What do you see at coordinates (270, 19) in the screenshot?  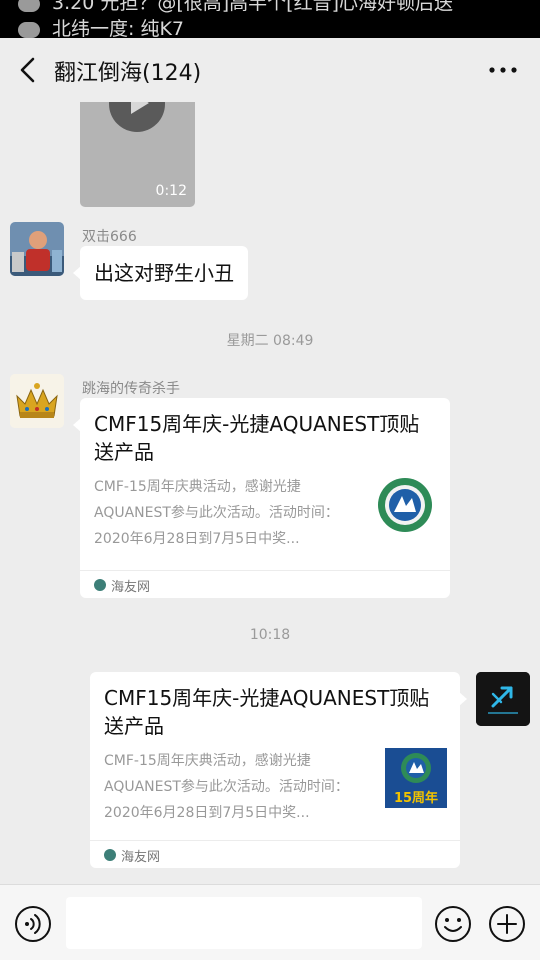 I see `status-bar: 3.20 元担？@[很高]高半个[红音]心海好顿后送 北纬一度: 纯K7` at bounding box center [270, 19].